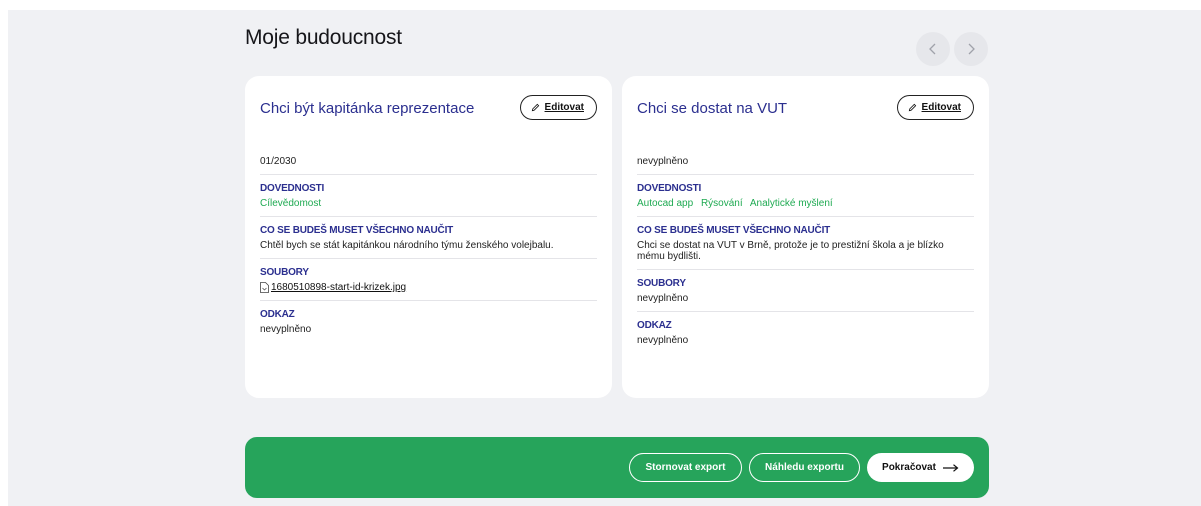  I want to click on continue-label: Pokračovat, so click(909, 467).